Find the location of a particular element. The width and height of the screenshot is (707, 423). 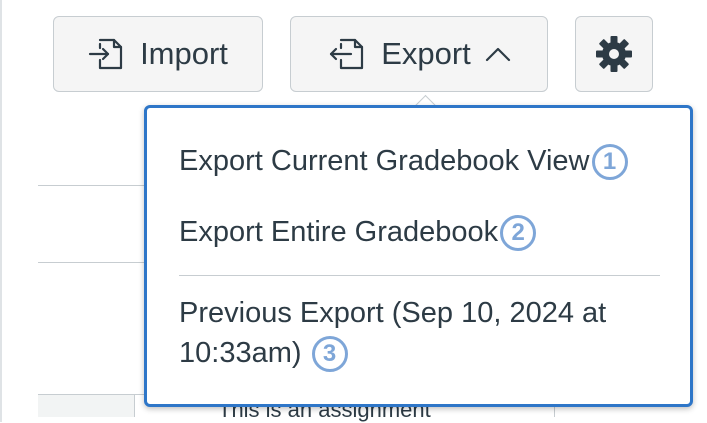

callout-badge: 2 is located at coordinates (518, 233).